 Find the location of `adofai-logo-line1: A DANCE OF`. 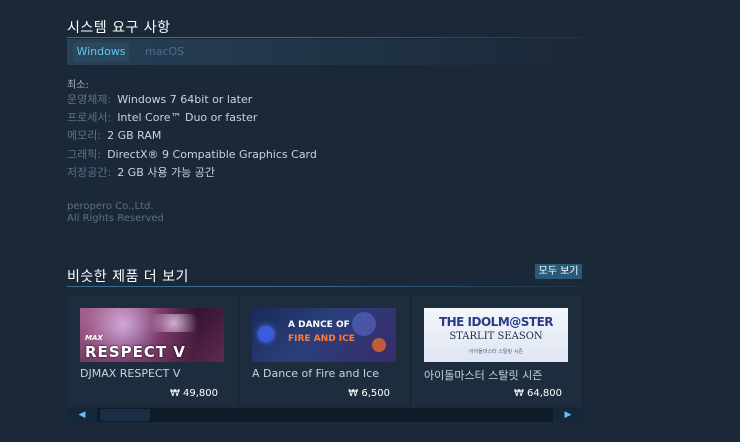

adofai-logo-line1: A DANCE OF is located at coordinates (319, 325).